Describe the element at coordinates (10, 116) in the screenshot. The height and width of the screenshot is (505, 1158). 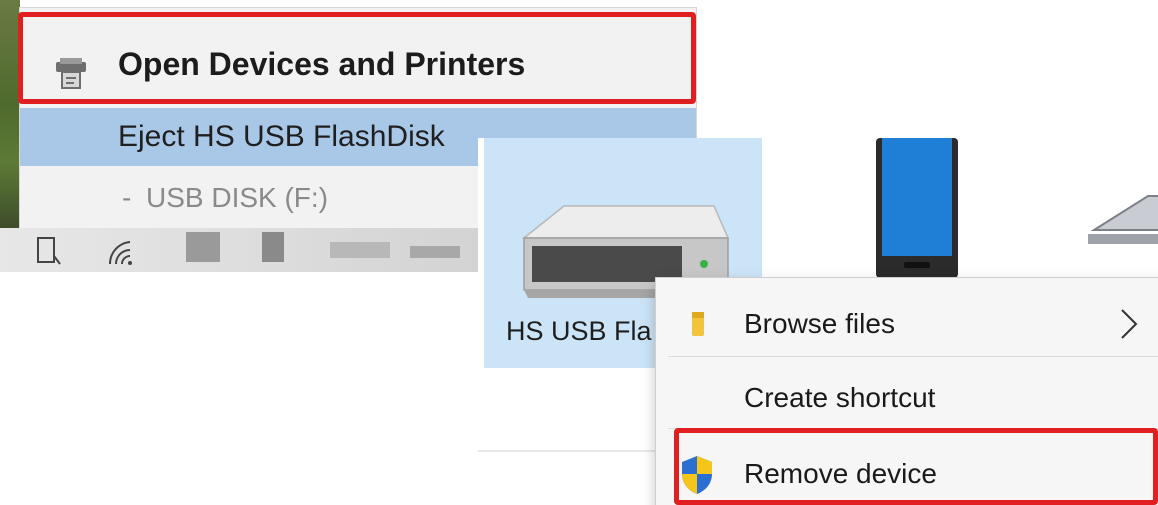
I see `desktop-background-strip` at that location.